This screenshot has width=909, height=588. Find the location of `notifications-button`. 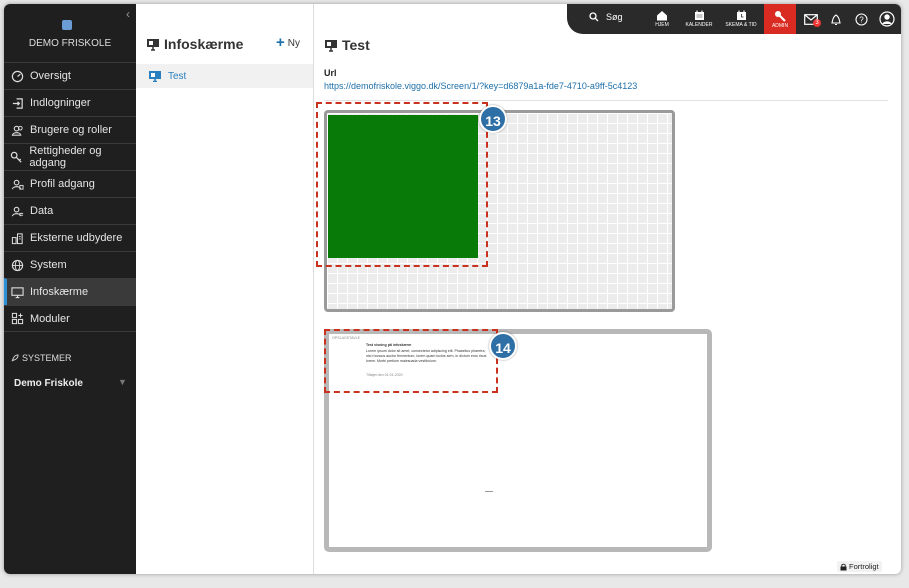

notifications-button is located at coordinates (836, 19).